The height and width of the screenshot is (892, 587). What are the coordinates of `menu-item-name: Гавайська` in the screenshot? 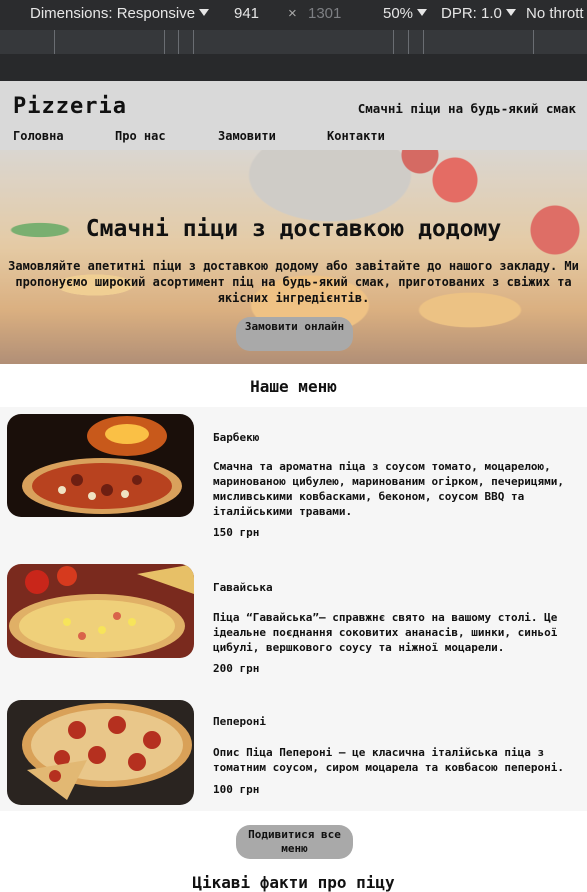 It's located at (243, 587).